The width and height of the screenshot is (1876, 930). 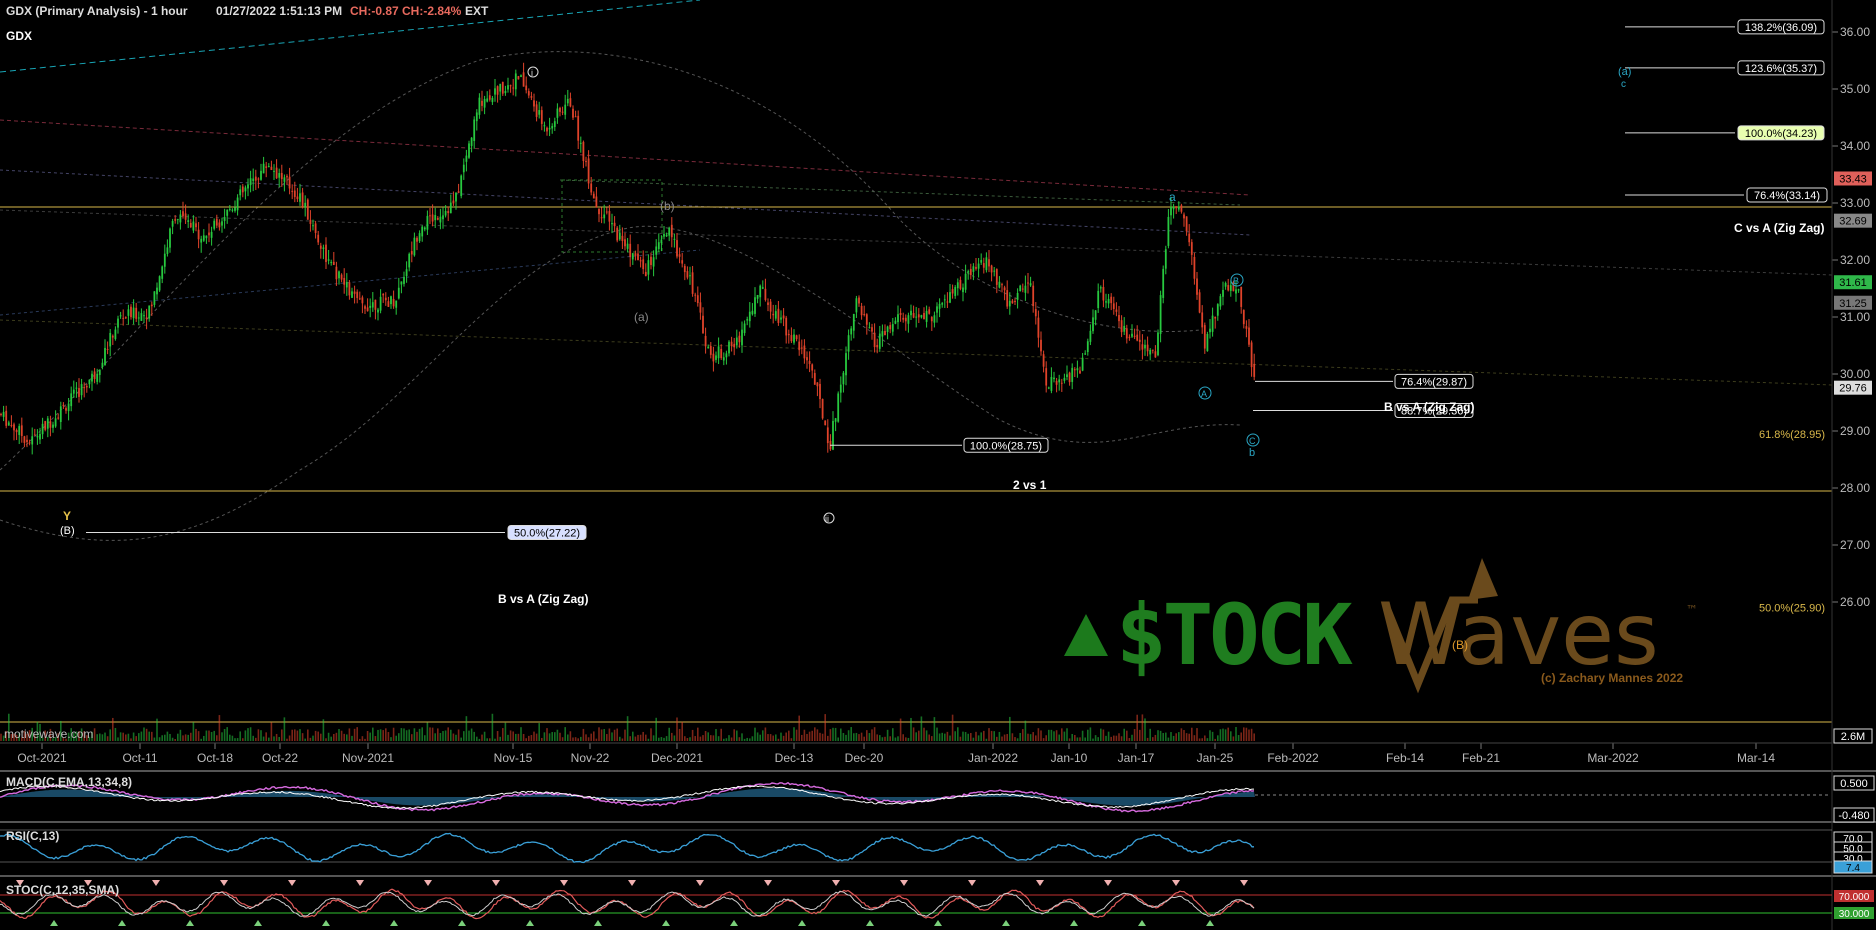 I want to click on x-tick-label: Feb-2022, so click(x=1293, y=758).